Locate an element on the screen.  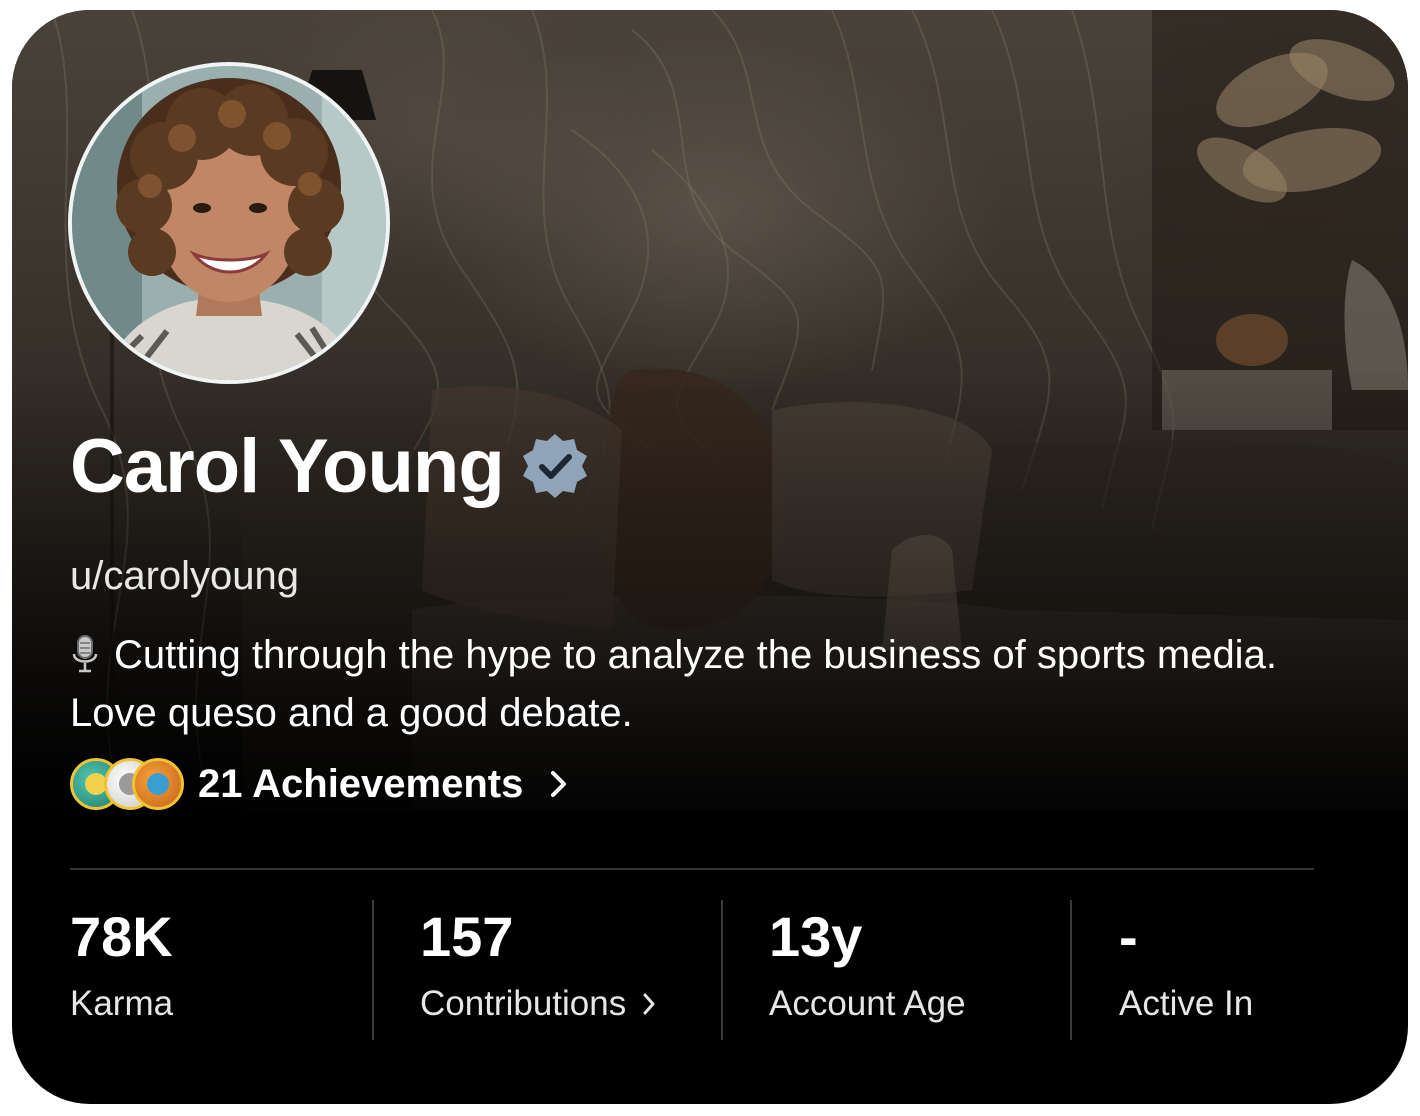
display-name: Carol Young is located at coordinates (287, 466).